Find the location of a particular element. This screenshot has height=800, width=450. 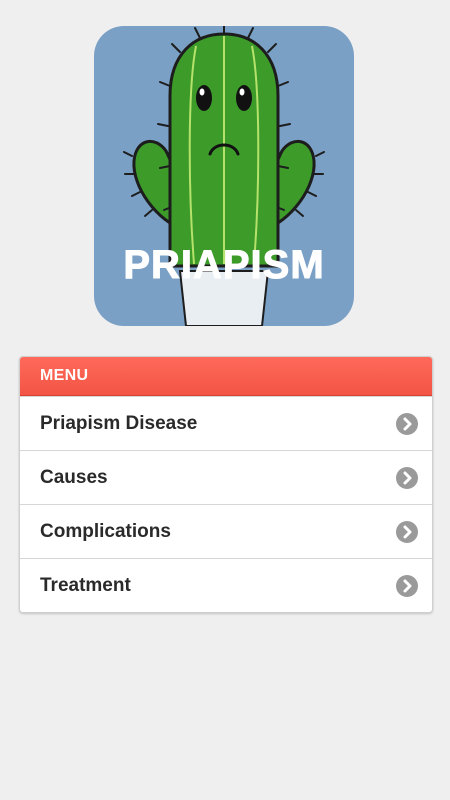

menu-item-label: Complications is located at coordinates (105, 531).